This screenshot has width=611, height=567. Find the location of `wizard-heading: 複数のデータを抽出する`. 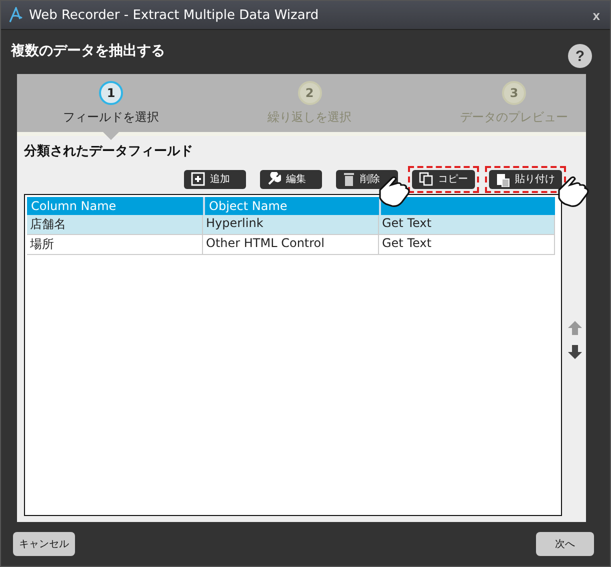

wizard-heading: 複数のデータを抽出する is located at coordinates (88, 51).